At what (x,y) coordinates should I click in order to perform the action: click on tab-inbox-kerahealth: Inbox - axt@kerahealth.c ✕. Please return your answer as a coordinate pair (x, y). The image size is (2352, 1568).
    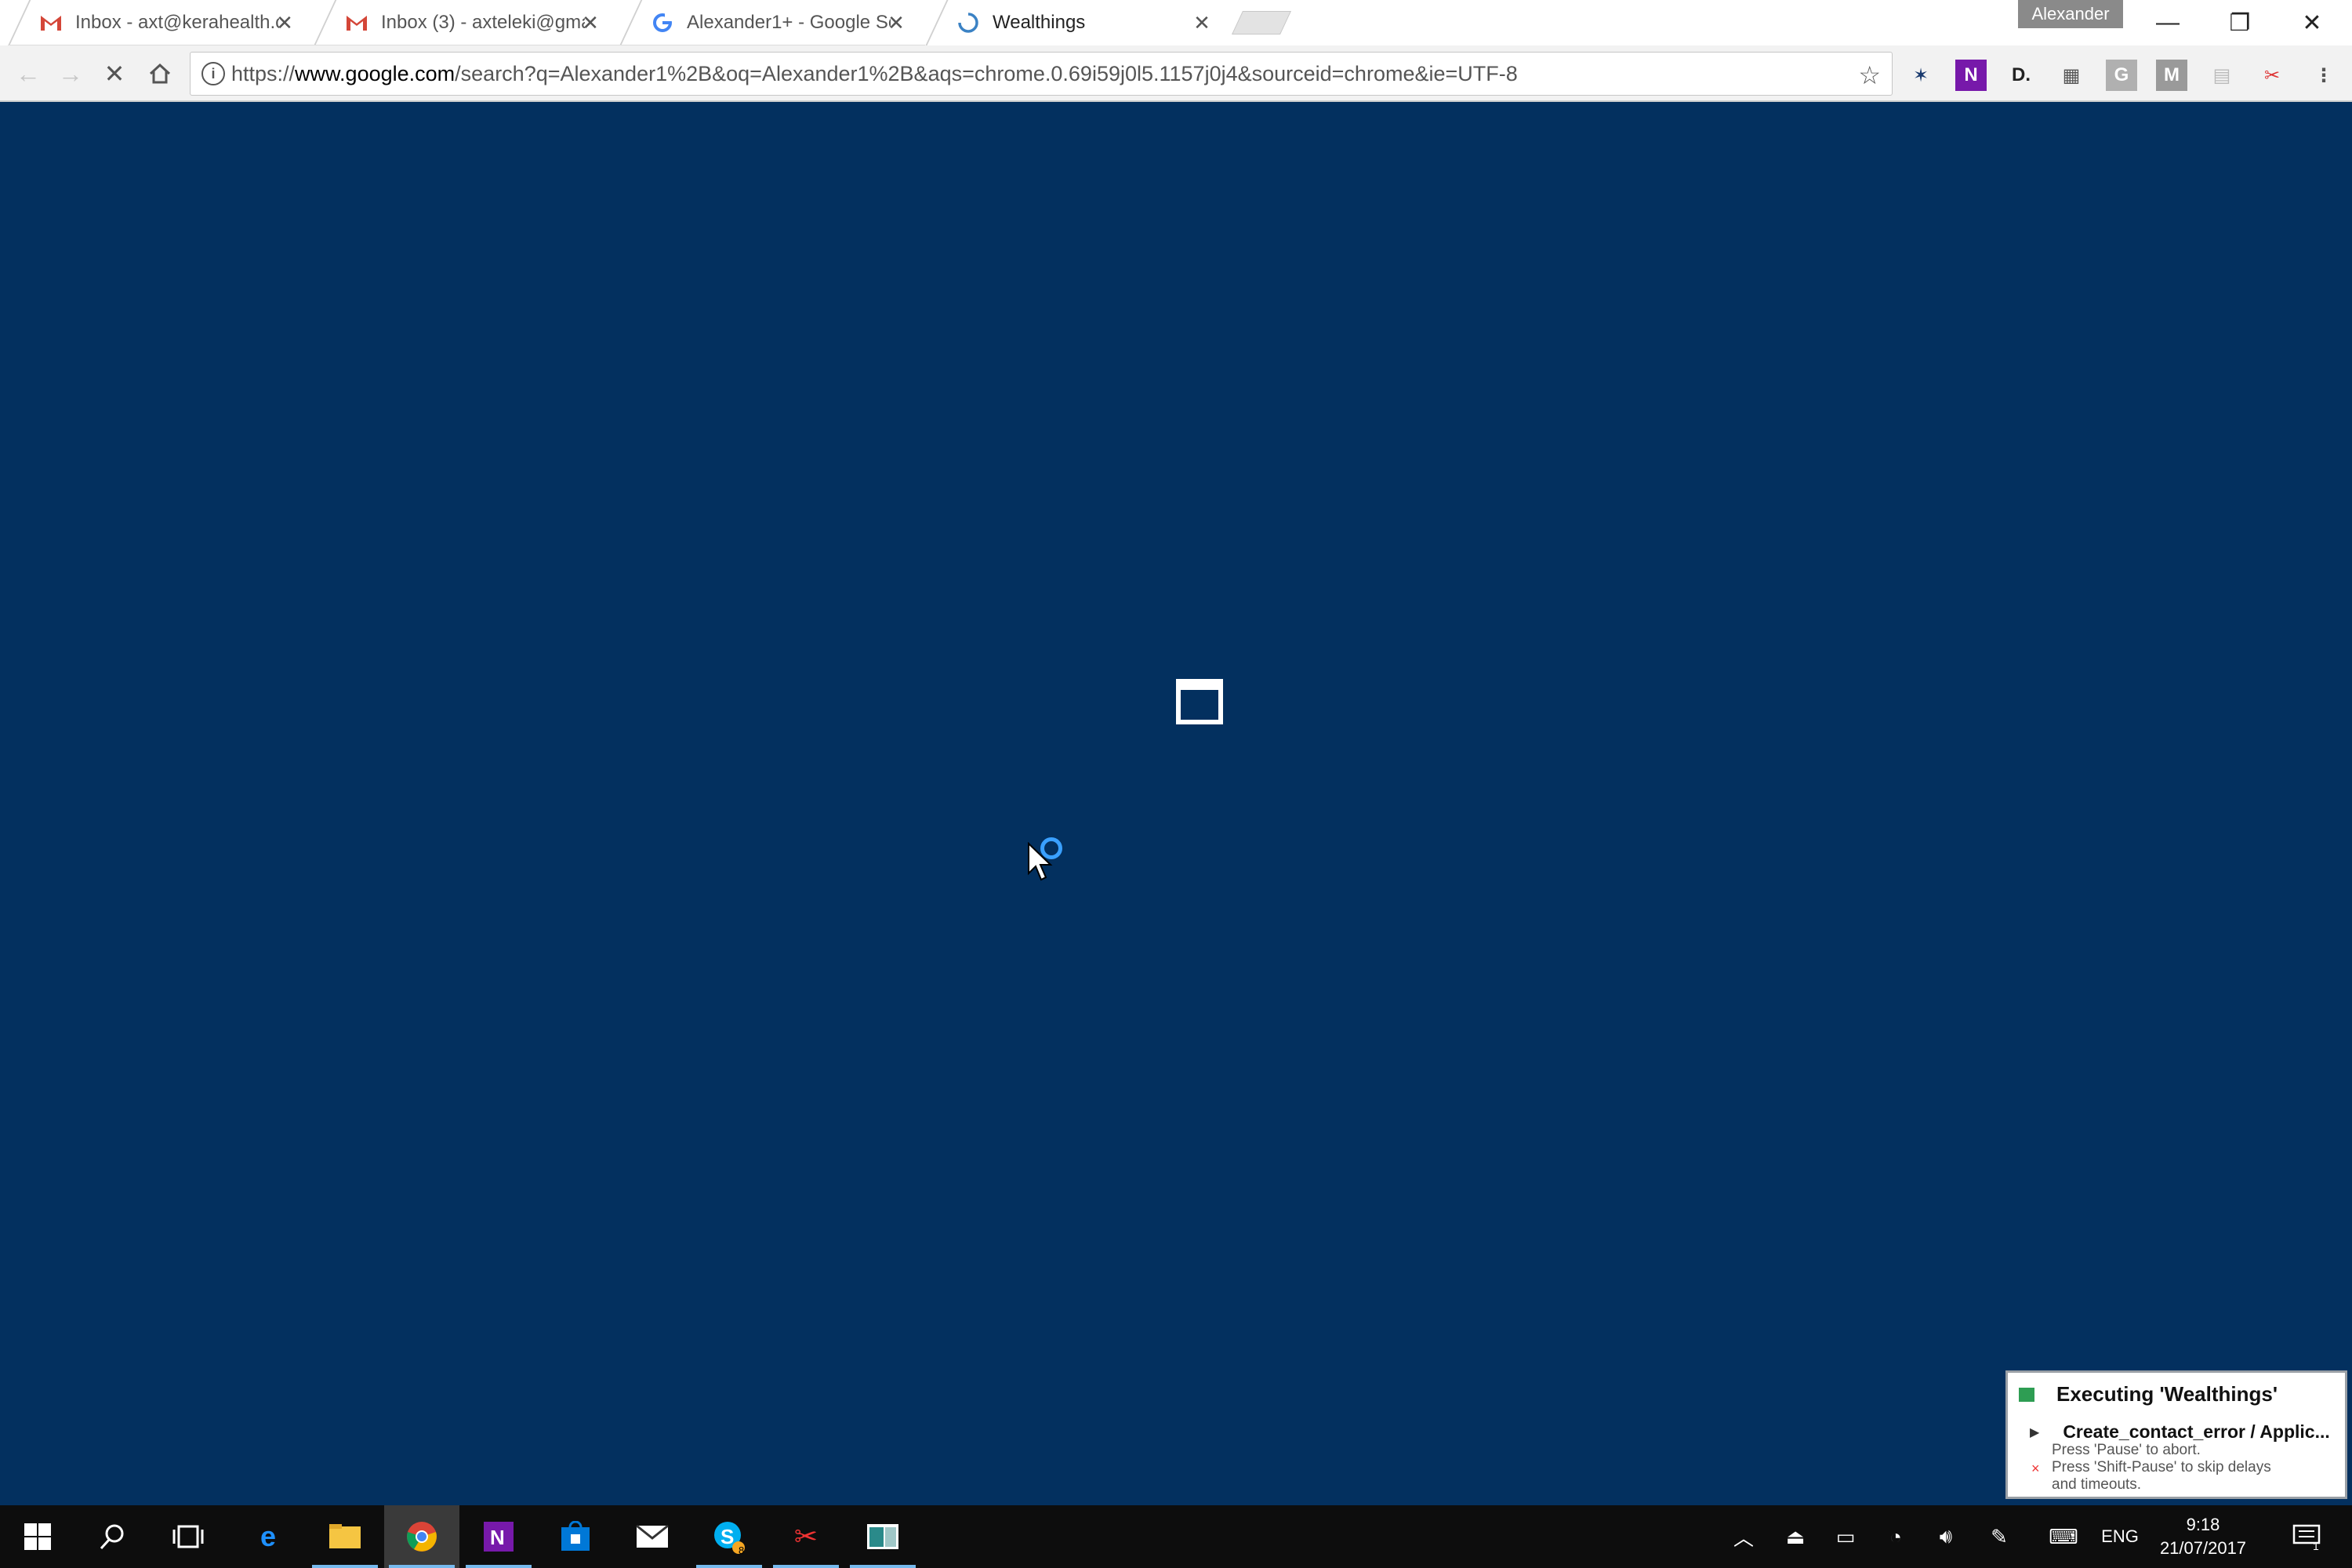
    Looking at the image, I should click on (161, 22).